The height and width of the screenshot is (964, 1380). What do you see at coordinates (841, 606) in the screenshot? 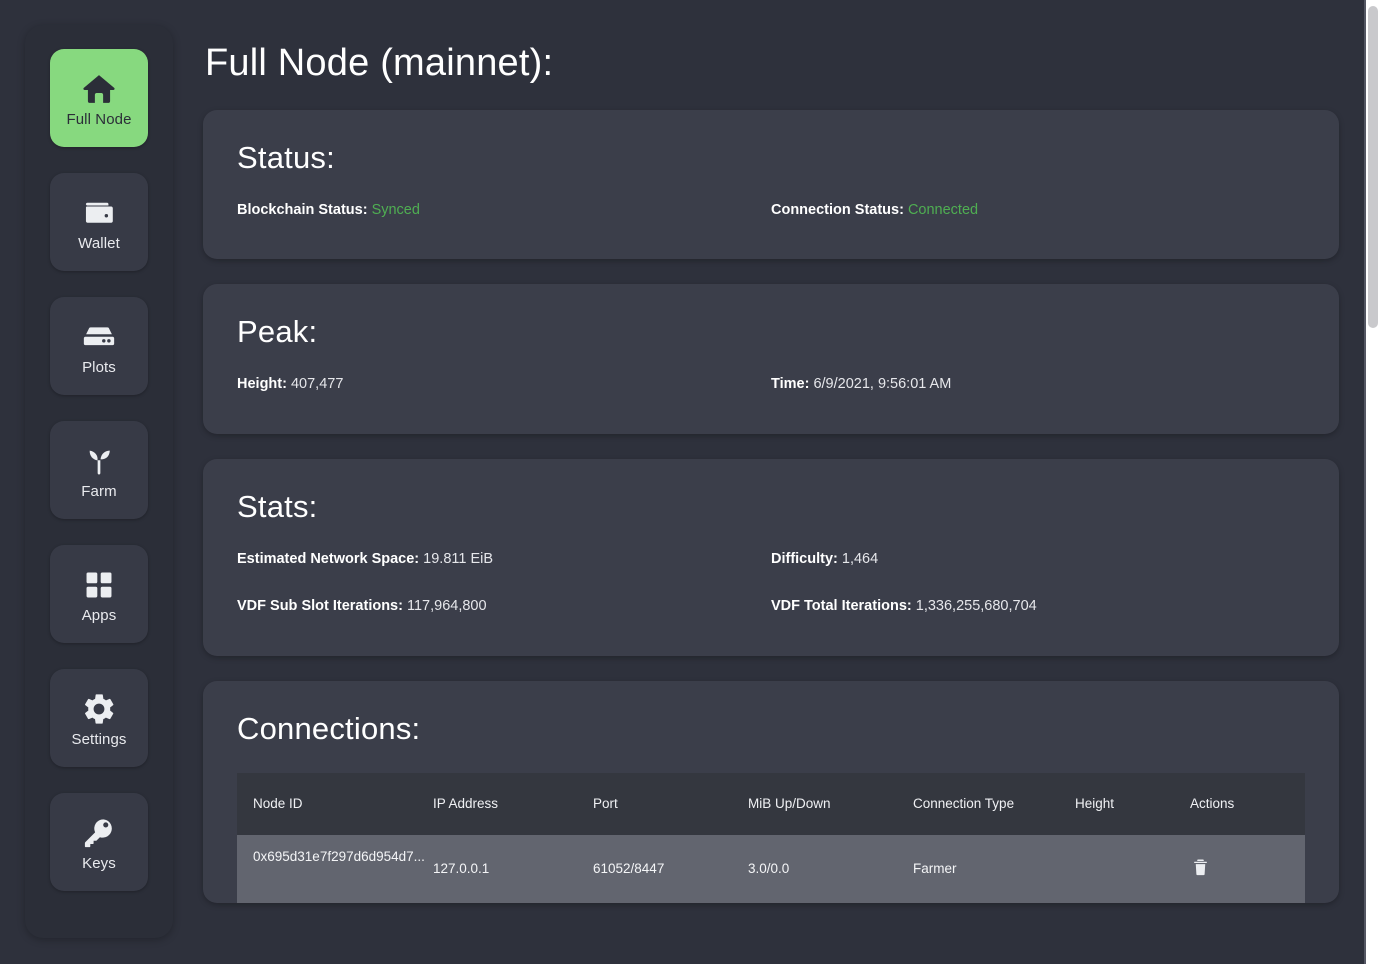
I see `vdf-total-label: VDF Total Iterations:` at bounding box center [841, 606].